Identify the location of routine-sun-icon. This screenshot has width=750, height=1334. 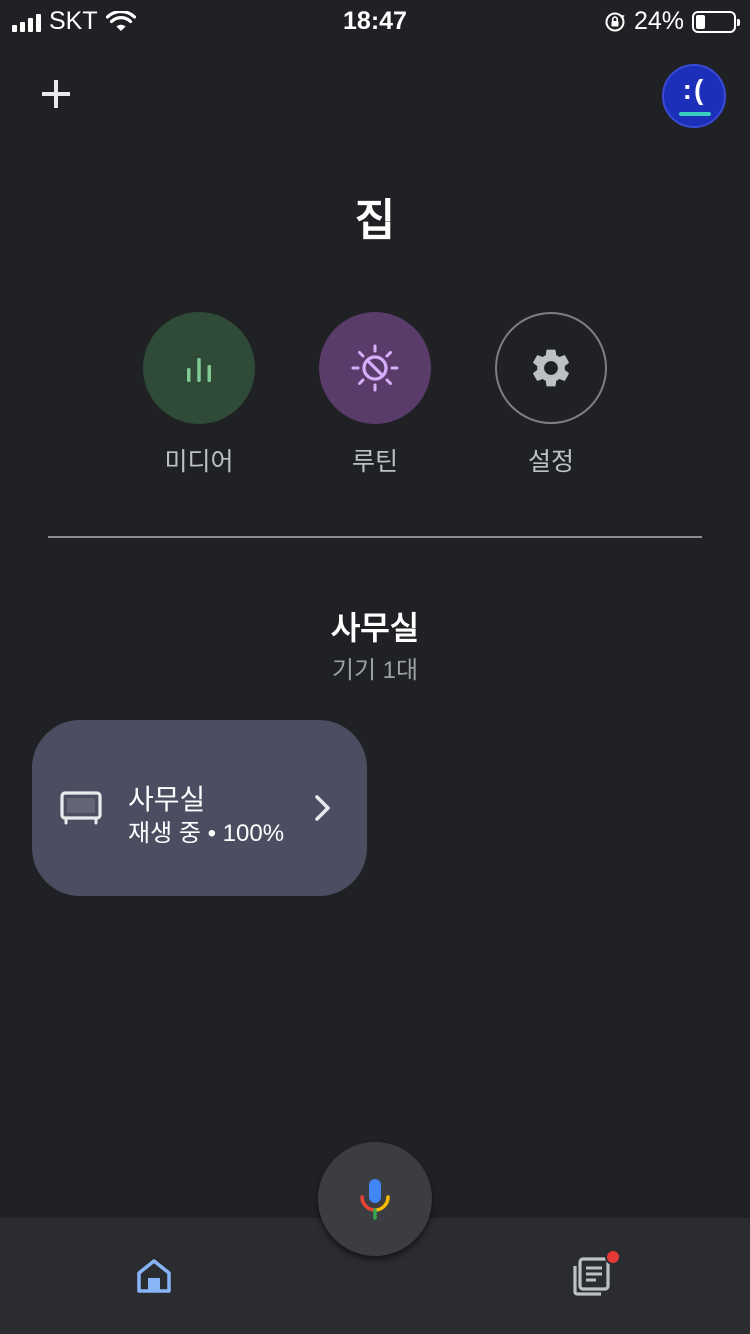
(375, 368).